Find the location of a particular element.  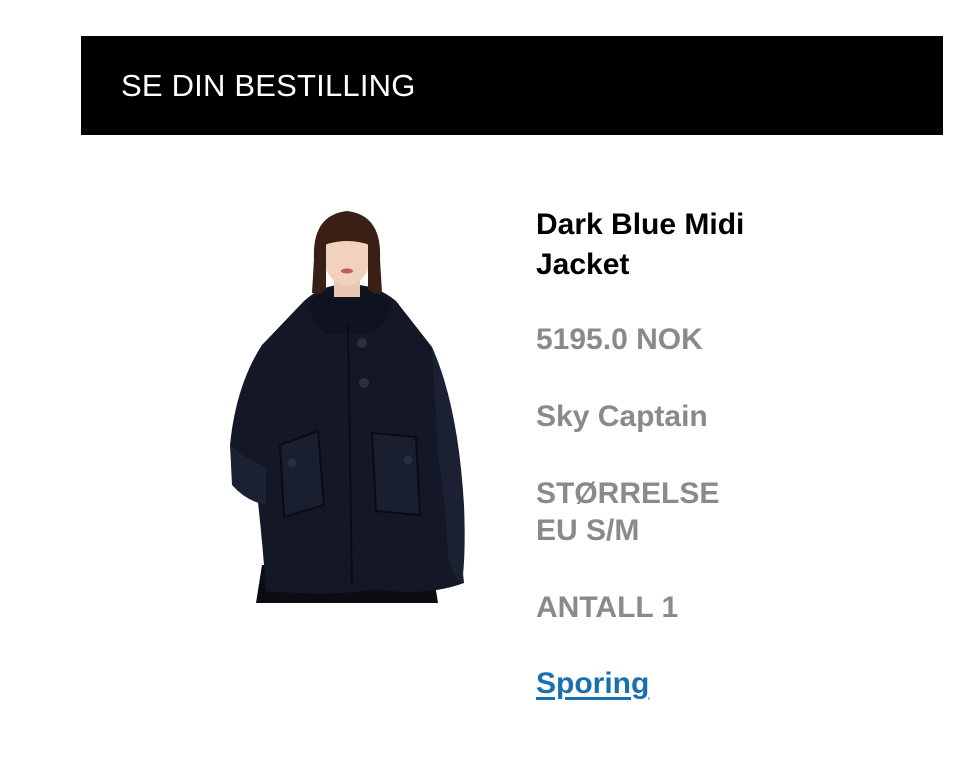

size-label: STØRRELSE is located at coordinates (628, 493).